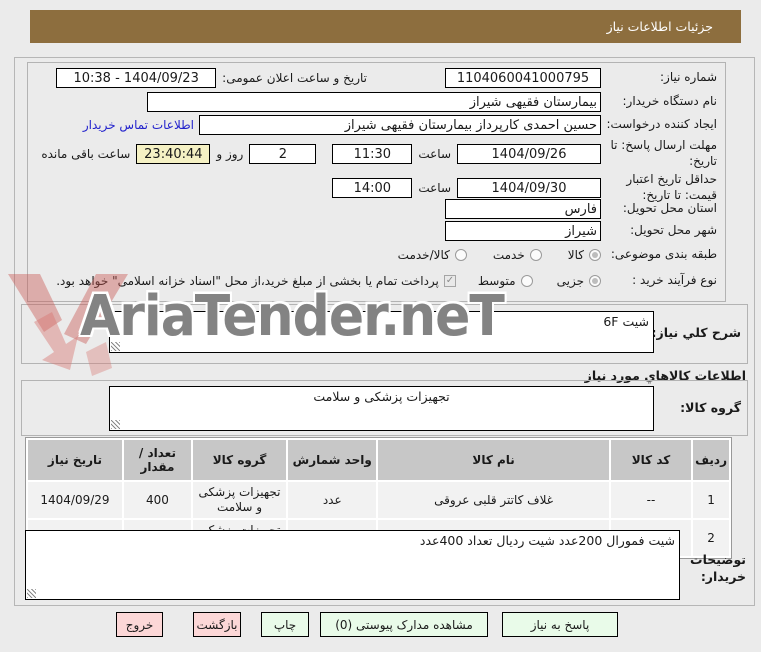  What do you see at coordinates (523, 231) in the screenshot?
I see `city-field: شیراز` at bounding box center [523, 231].